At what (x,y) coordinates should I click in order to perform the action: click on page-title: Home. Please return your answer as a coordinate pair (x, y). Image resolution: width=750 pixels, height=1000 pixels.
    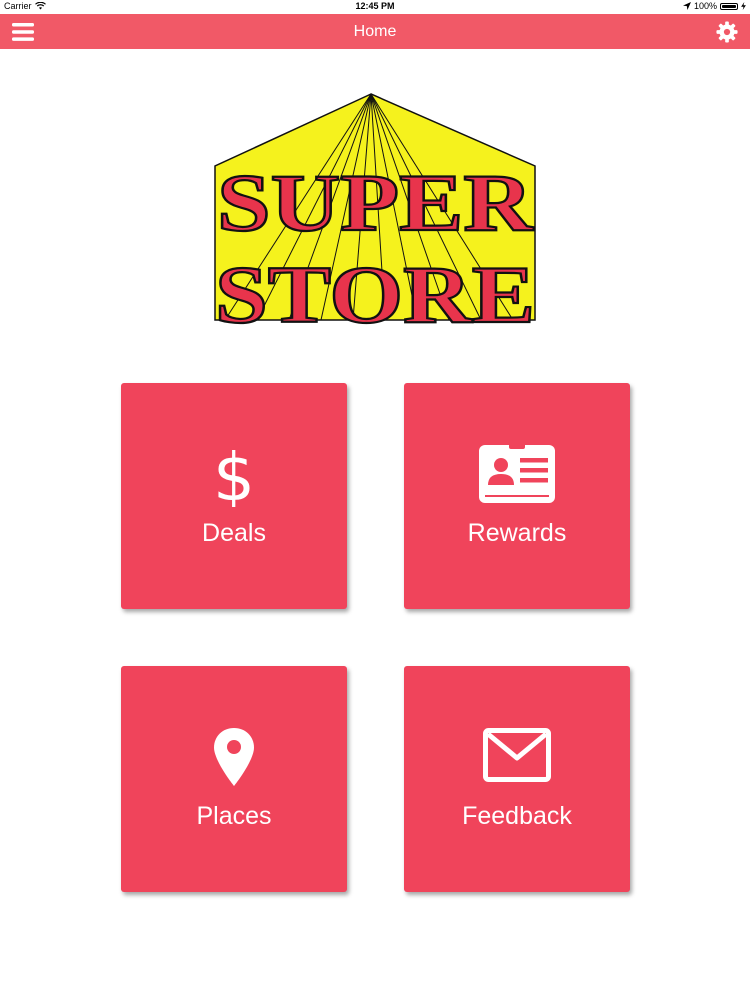
    Looking at the image, I should click on (375, 31).